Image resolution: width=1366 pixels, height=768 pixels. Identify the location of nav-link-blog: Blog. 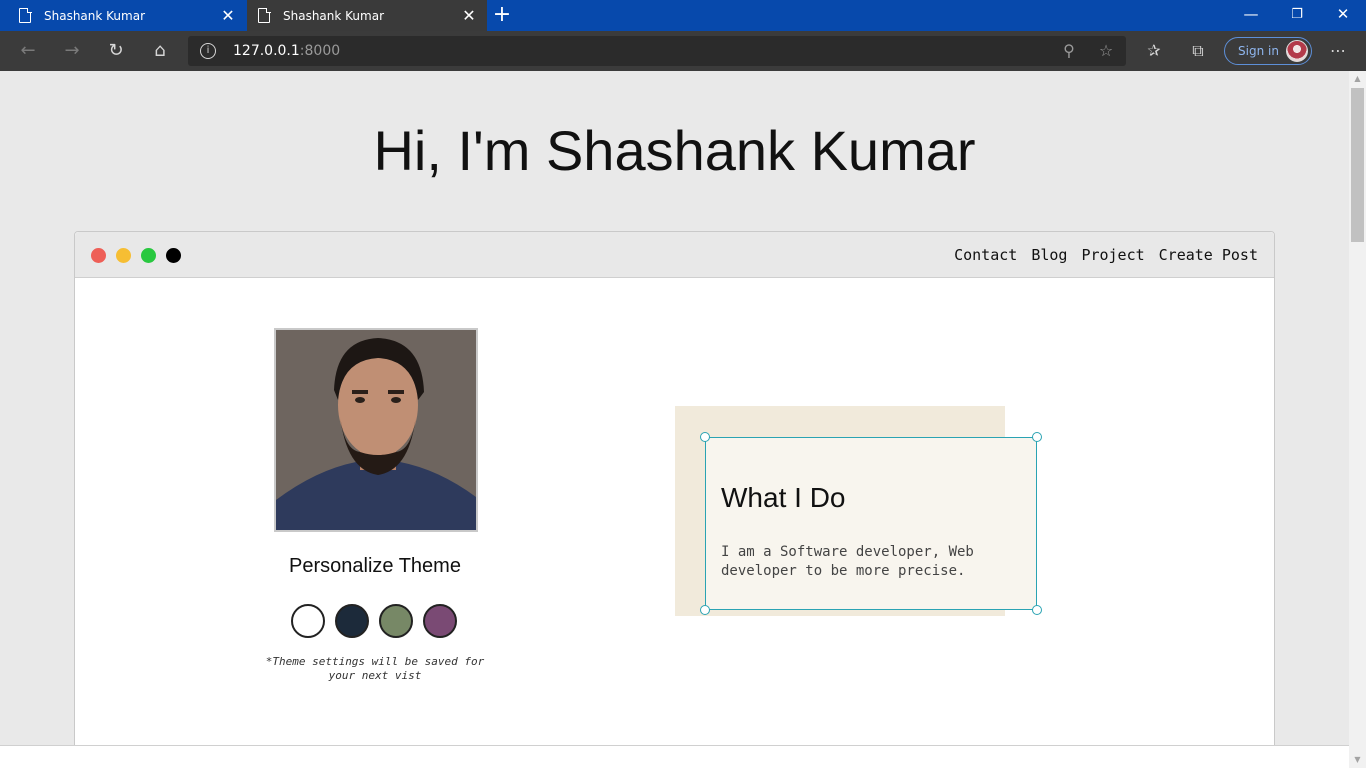
(1049, 255).